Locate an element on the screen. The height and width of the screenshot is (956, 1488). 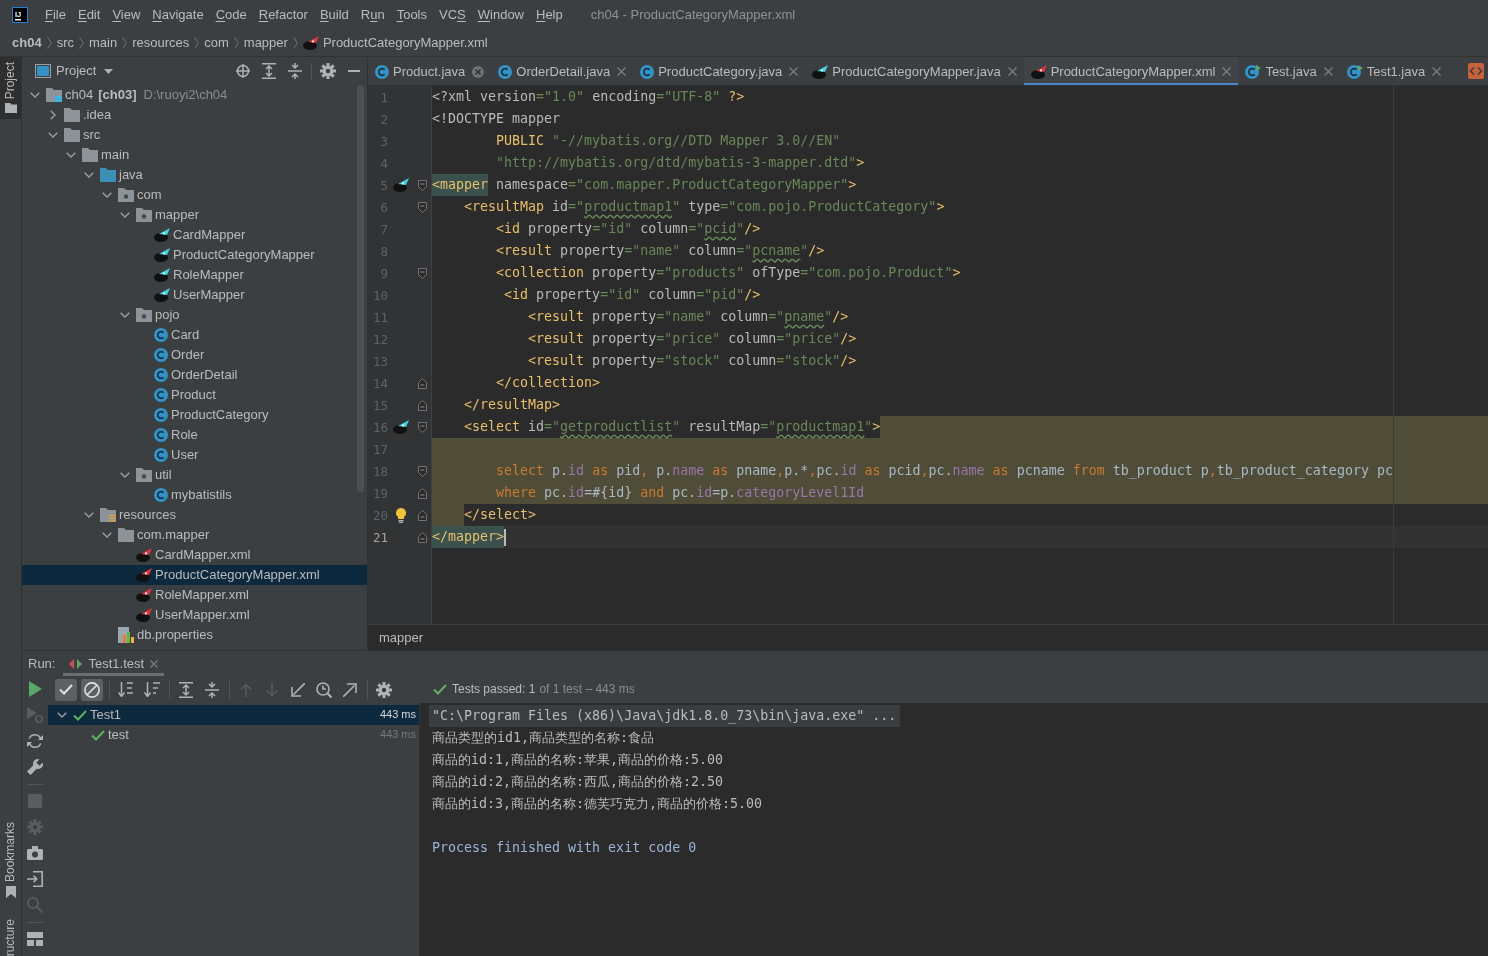
breadcrumb-item: com is located at coordinates (216, 42).